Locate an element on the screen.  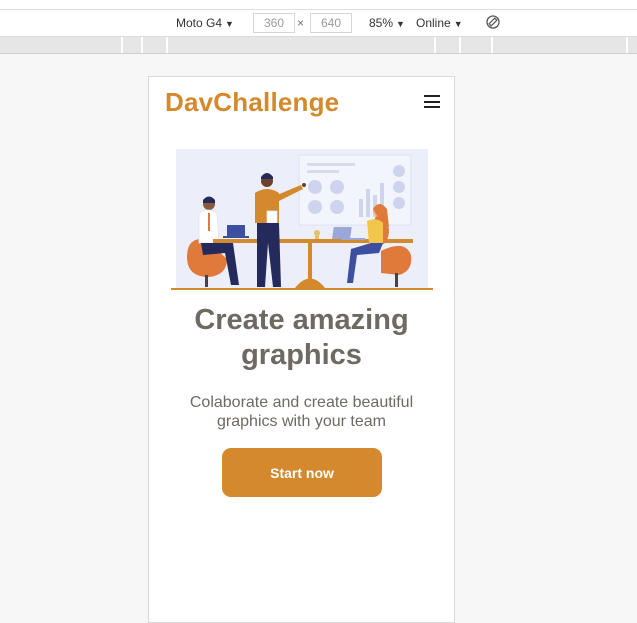
browser-top-strip is located at coordinates (318, 5).